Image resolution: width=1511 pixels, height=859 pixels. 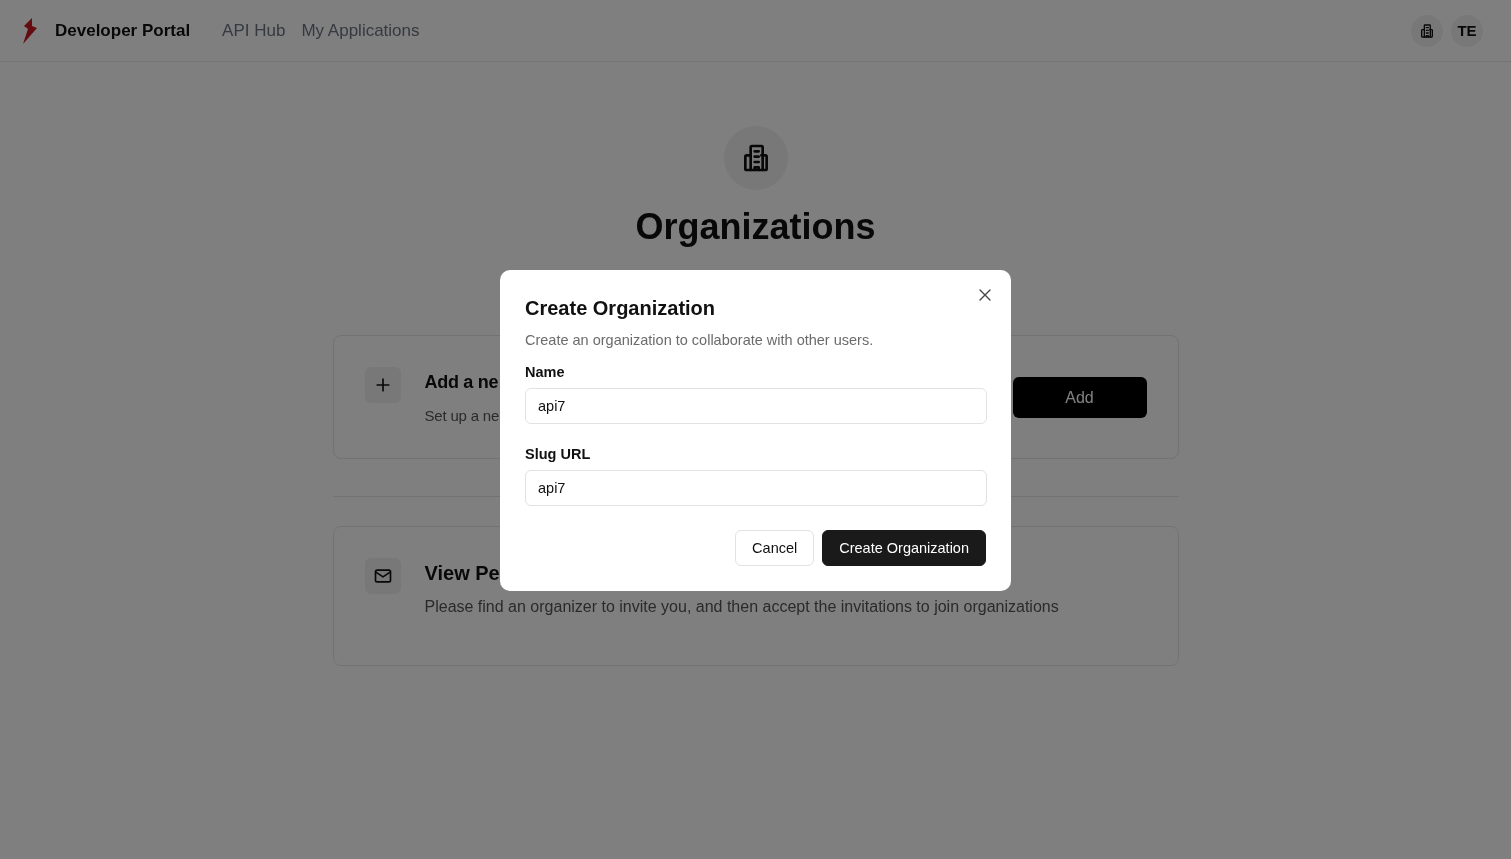 What do you see at coordinates (700, 340) in the screenshot?
I see `dialog-description: Create an organization to collaborate with other users.` at bounding box center [700, 340].